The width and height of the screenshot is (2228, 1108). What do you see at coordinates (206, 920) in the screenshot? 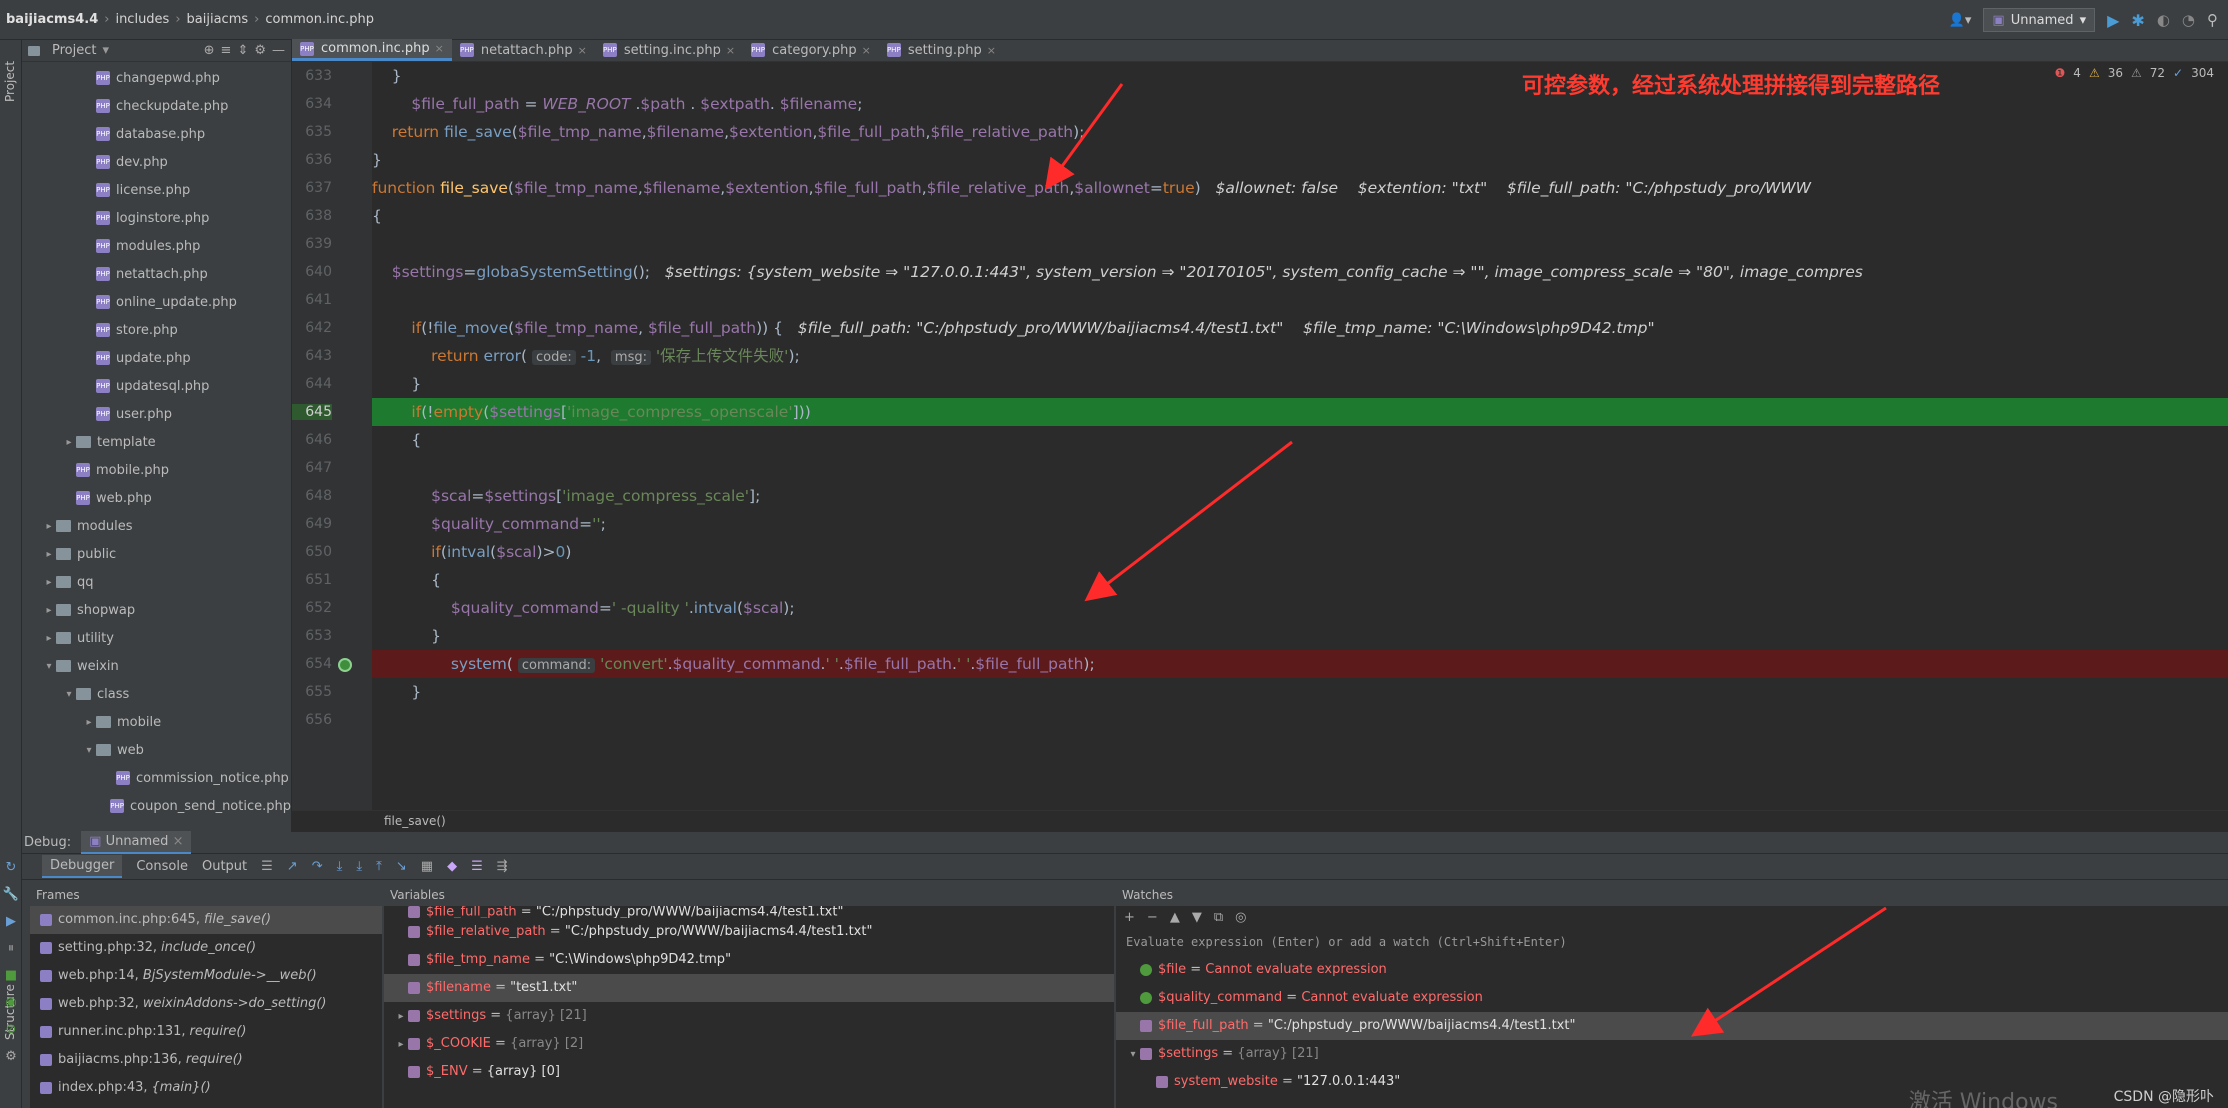
I see `frame-row: common.inc.php:645, file_save()` at bounding box center [206, 920].